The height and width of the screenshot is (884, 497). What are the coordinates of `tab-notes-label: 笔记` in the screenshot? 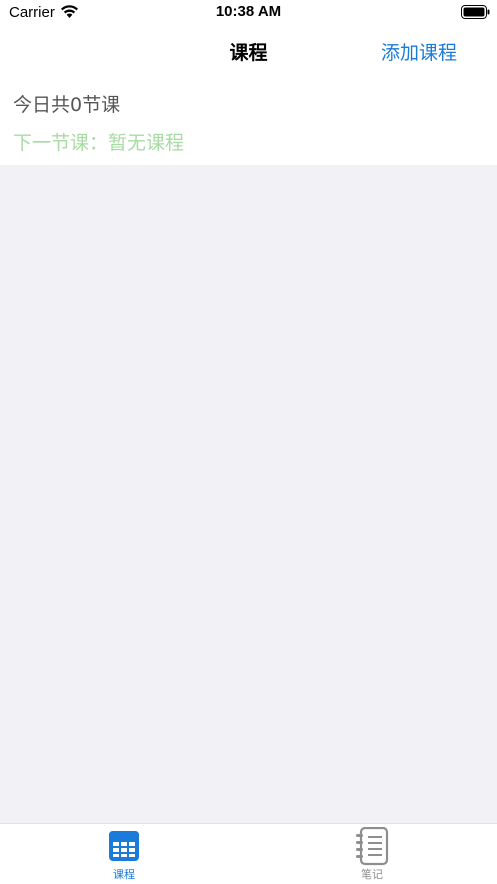 It's located at (372, 874).